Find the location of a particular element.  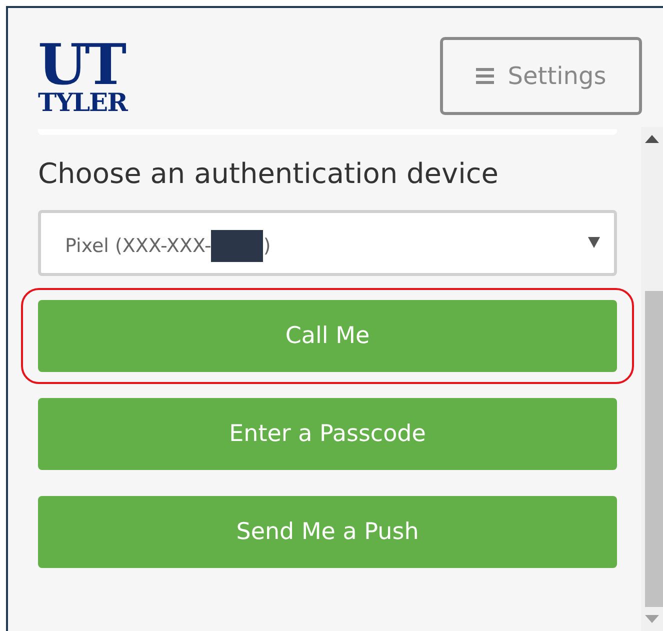

scrollbar-thumb is located at coordinates (654, 449).